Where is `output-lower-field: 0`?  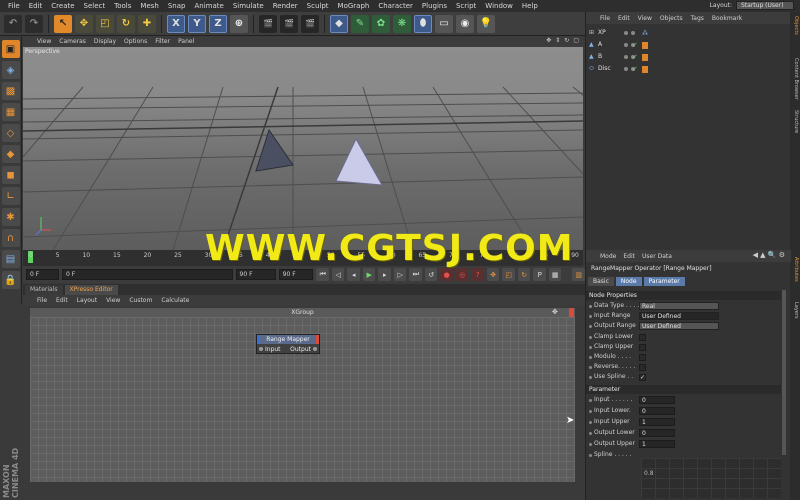
output-lower-field: 0 is located at coordinates (657, 433).